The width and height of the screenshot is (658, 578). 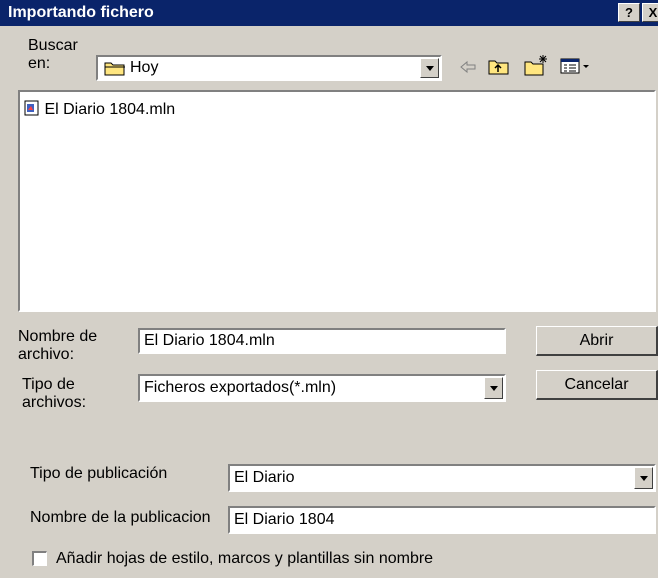 I want to click on lookin-dropdown-arrow, so click(x=429, y=68).